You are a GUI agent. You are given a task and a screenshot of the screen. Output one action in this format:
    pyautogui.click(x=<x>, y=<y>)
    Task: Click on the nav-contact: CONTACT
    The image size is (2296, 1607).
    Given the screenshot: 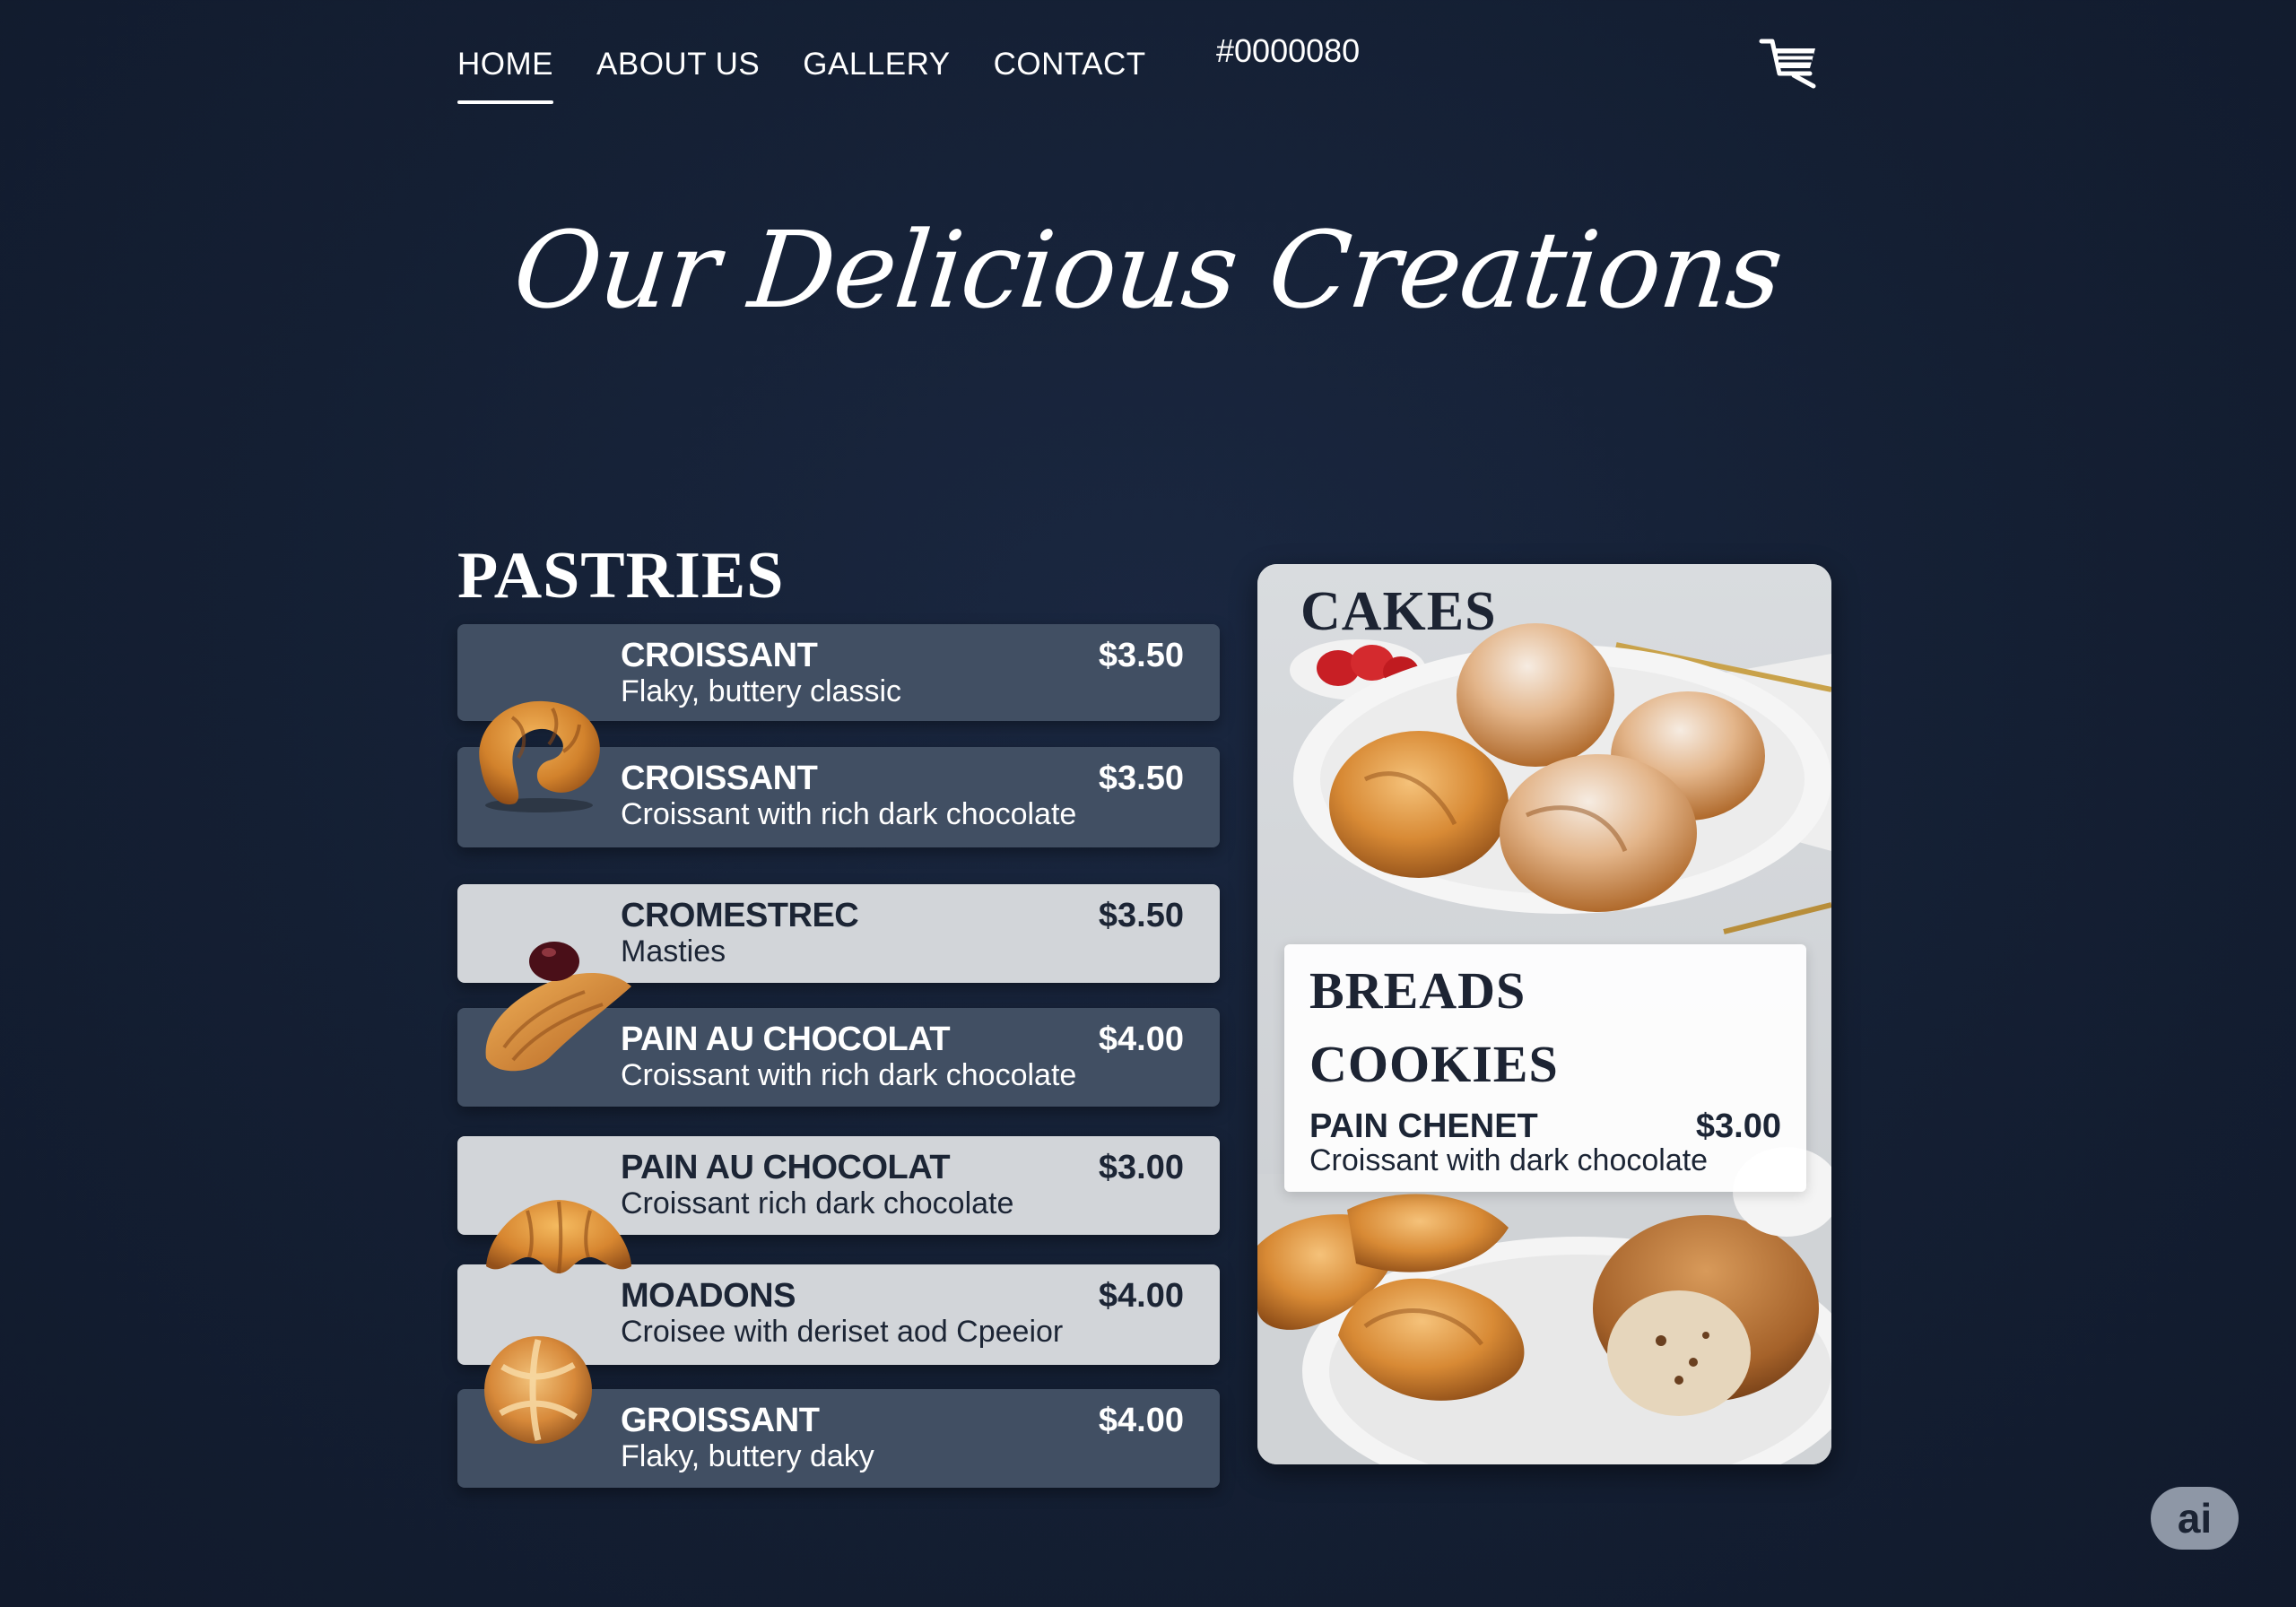 What is the action you would take?
    pyautogui.click(x=1070, y=76)
    